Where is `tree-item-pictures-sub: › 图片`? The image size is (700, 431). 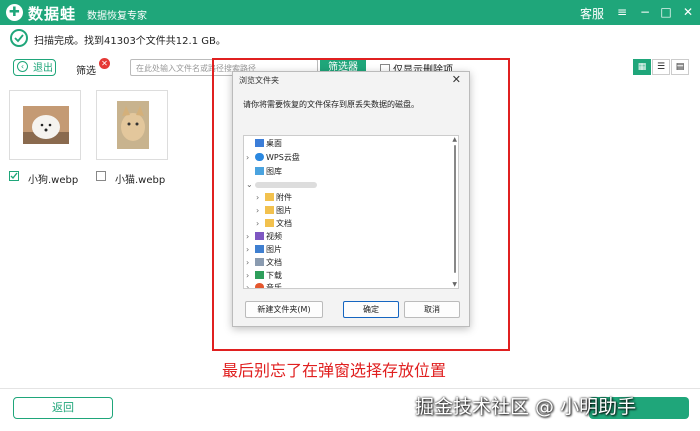
tree-item-pictures-sub: › 图片 is located at coordinates (274, 211).